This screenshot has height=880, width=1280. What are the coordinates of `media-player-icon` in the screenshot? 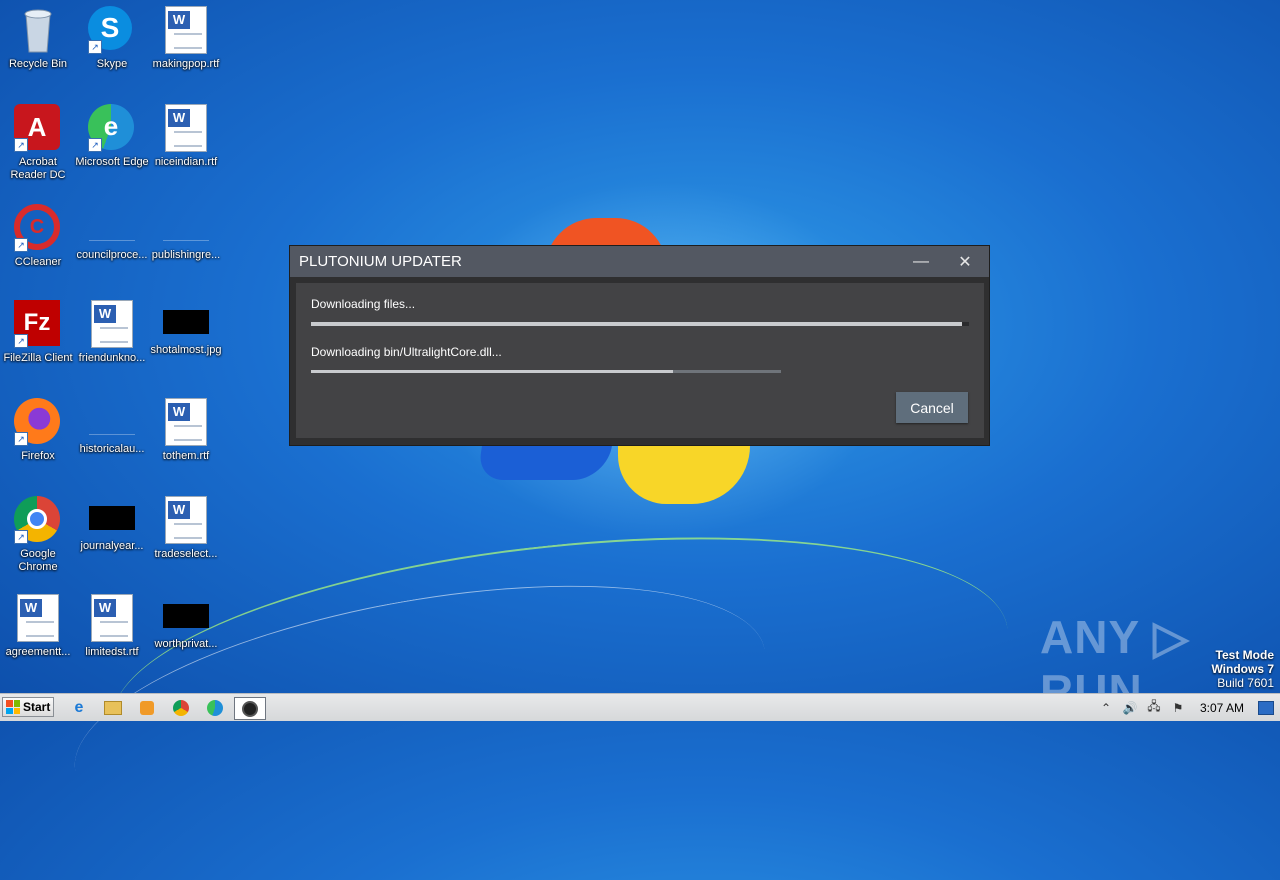 It's located at (147, 707).